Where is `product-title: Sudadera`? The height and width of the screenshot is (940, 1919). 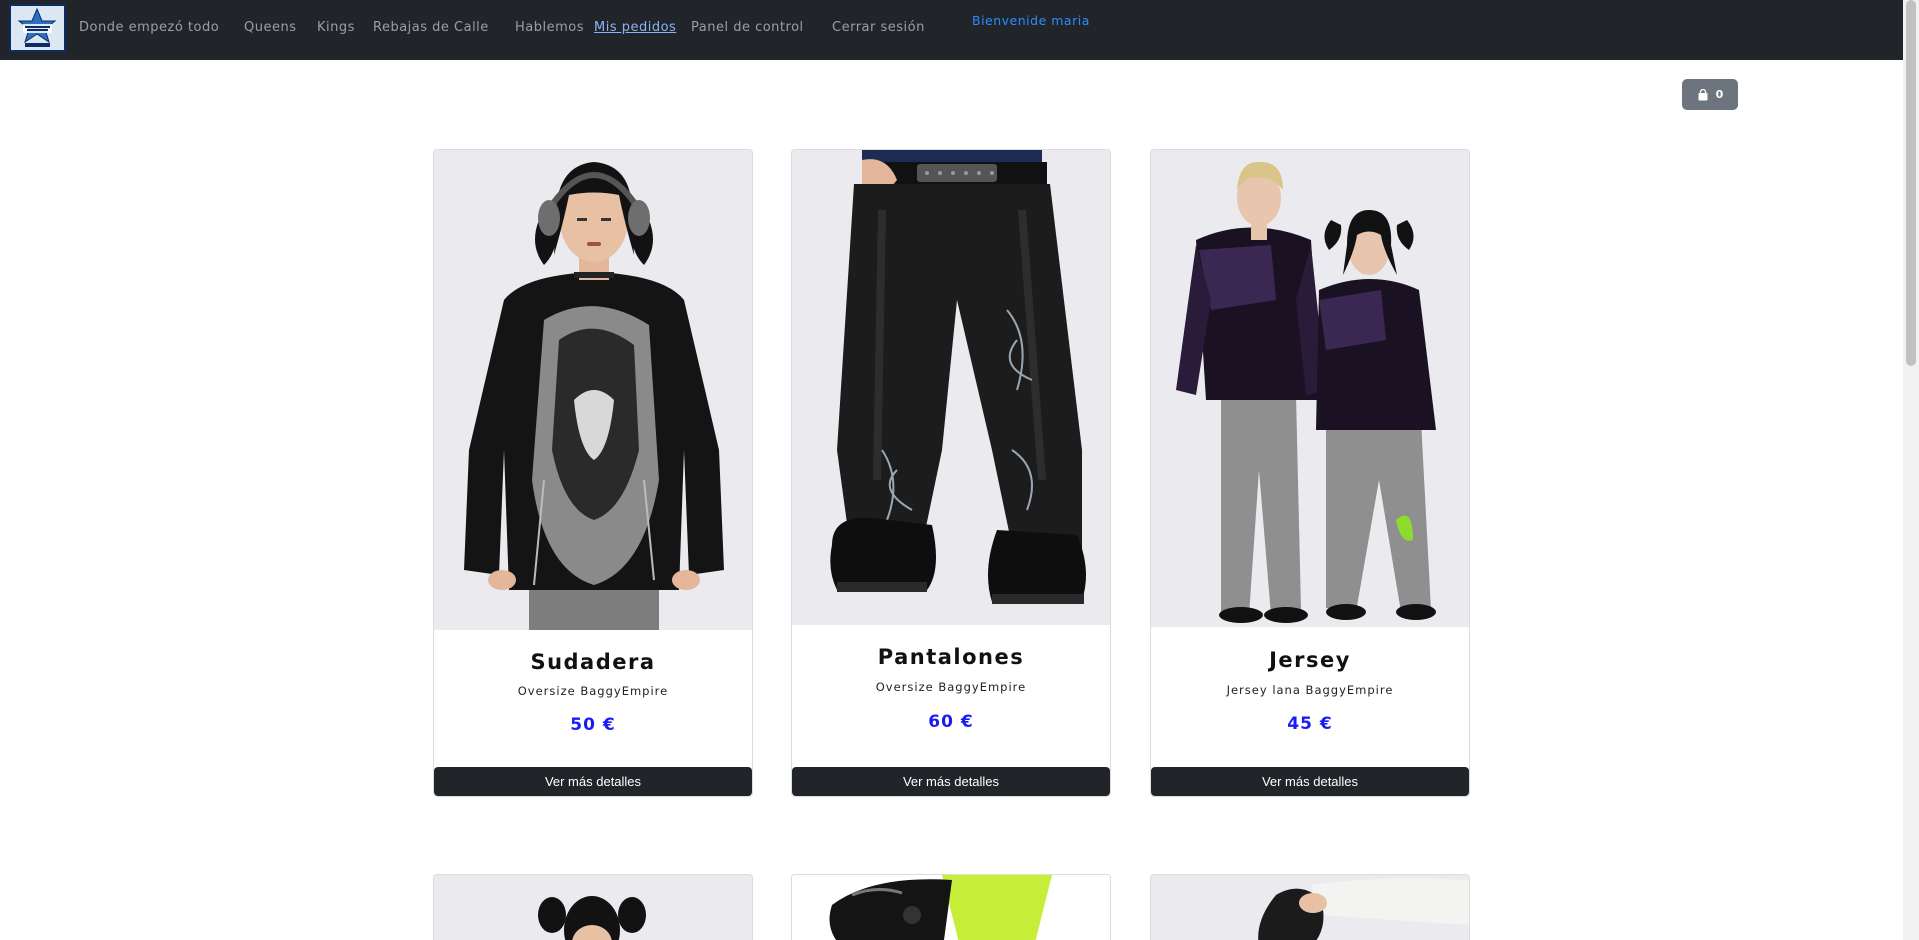 product-title: Sudadera is located at coordinates (593, 662).